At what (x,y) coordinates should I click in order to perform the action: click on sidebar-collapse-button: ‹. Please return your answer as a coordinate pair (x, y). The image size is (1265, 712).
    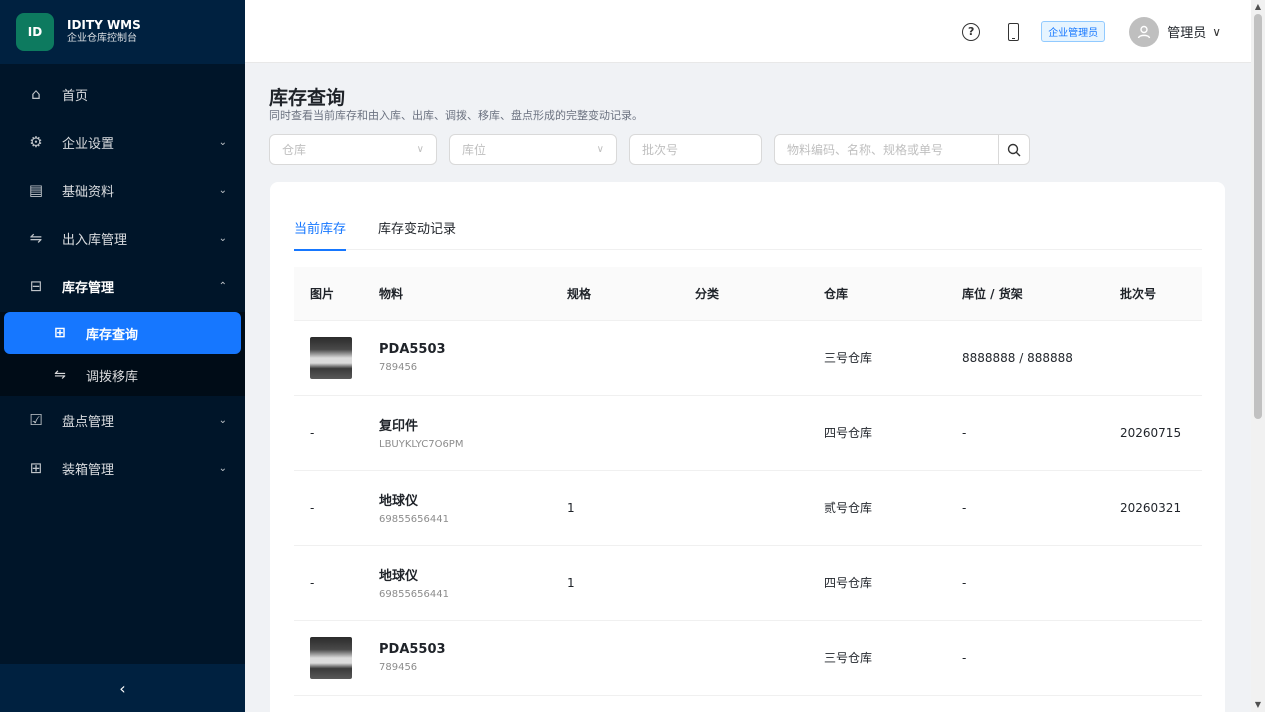
    Looking at the image, I should click on (122, 688).